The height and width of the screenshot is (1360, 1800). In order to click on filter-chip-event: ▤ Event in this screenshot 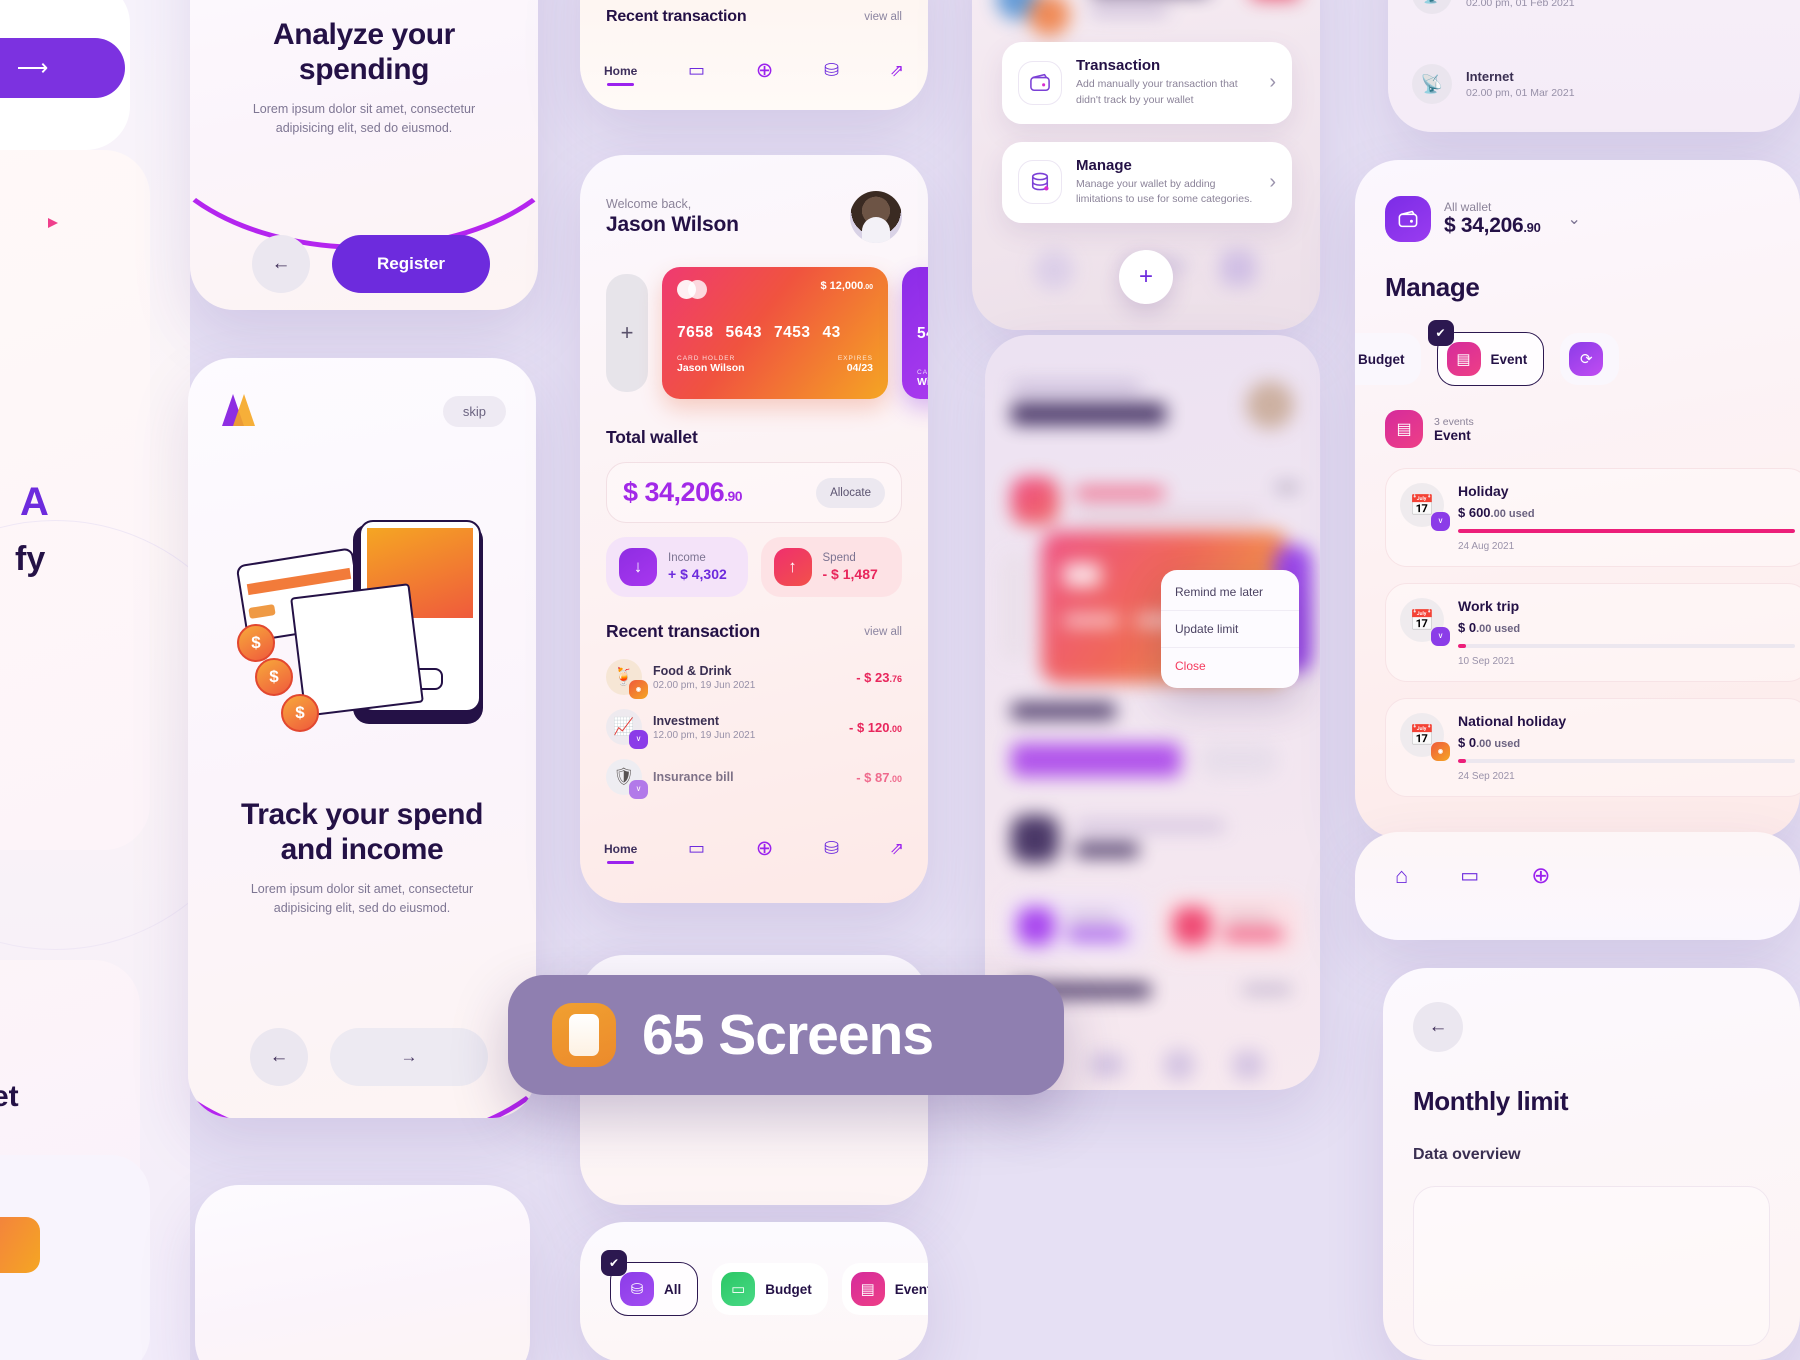, I will do `click(884, 1289)`.